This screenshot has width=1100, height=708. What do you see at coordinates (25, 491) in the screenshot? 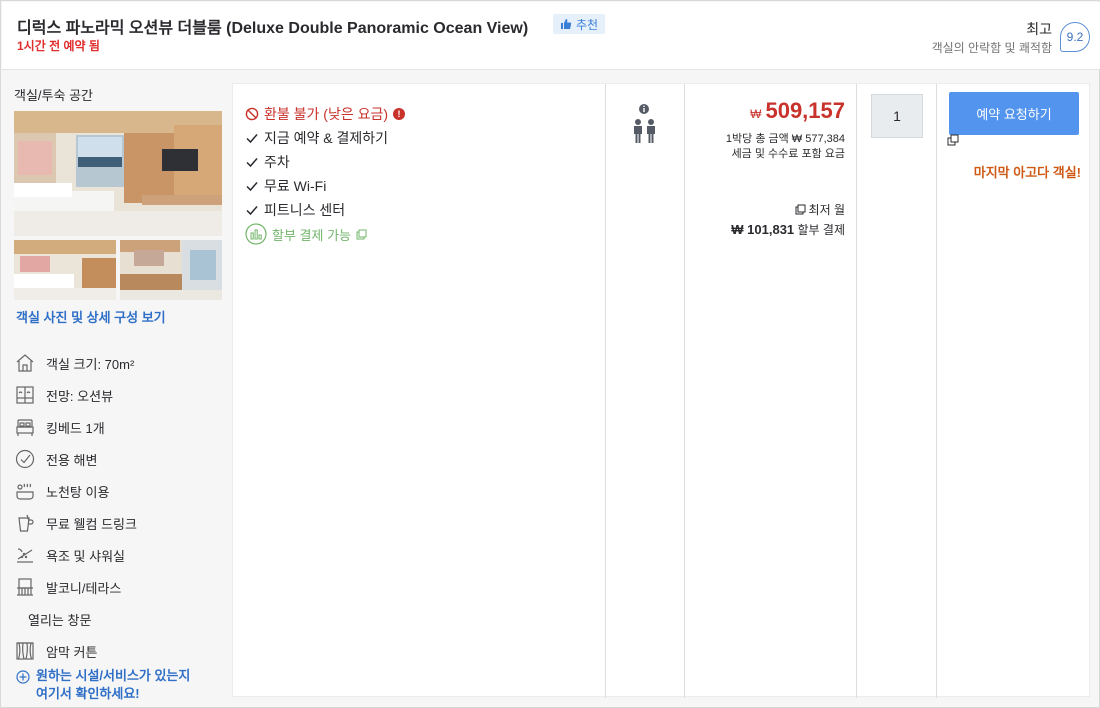
I see `hot-tub-icon` at bounding box center [25, 491].